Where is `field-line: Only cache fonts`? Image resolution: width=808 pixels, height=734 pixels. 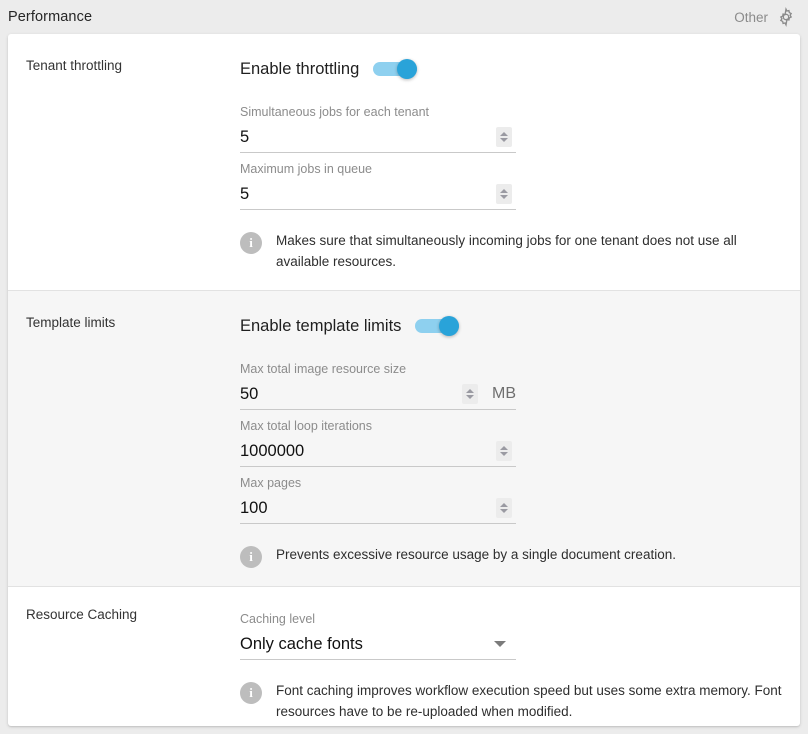
field-line: Only cache fonts is located at coordinates (378, 644).